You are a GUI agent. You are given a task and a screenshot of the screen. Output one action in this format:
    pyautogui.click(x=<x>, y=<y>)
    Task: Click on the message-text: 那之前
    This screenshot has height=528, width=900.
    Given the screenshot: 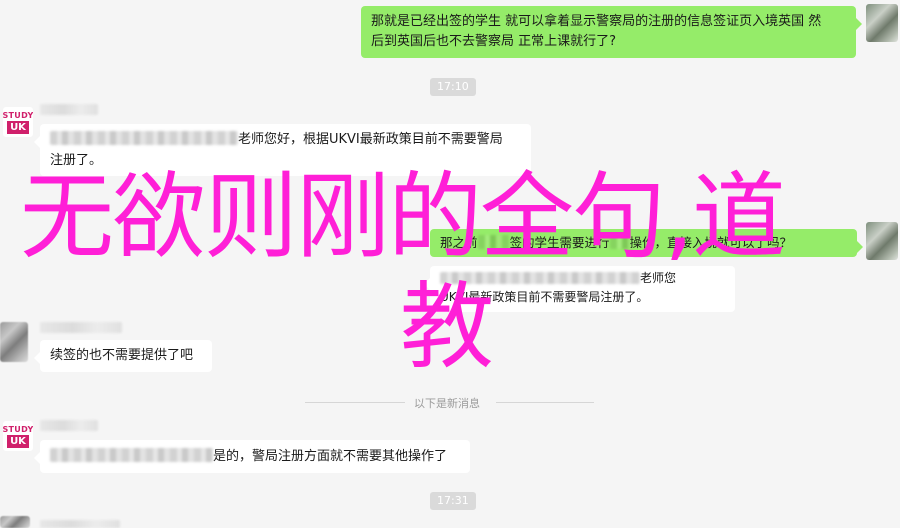 What is the action you would take?
    pyautogui.click(x=459, y=242)
    